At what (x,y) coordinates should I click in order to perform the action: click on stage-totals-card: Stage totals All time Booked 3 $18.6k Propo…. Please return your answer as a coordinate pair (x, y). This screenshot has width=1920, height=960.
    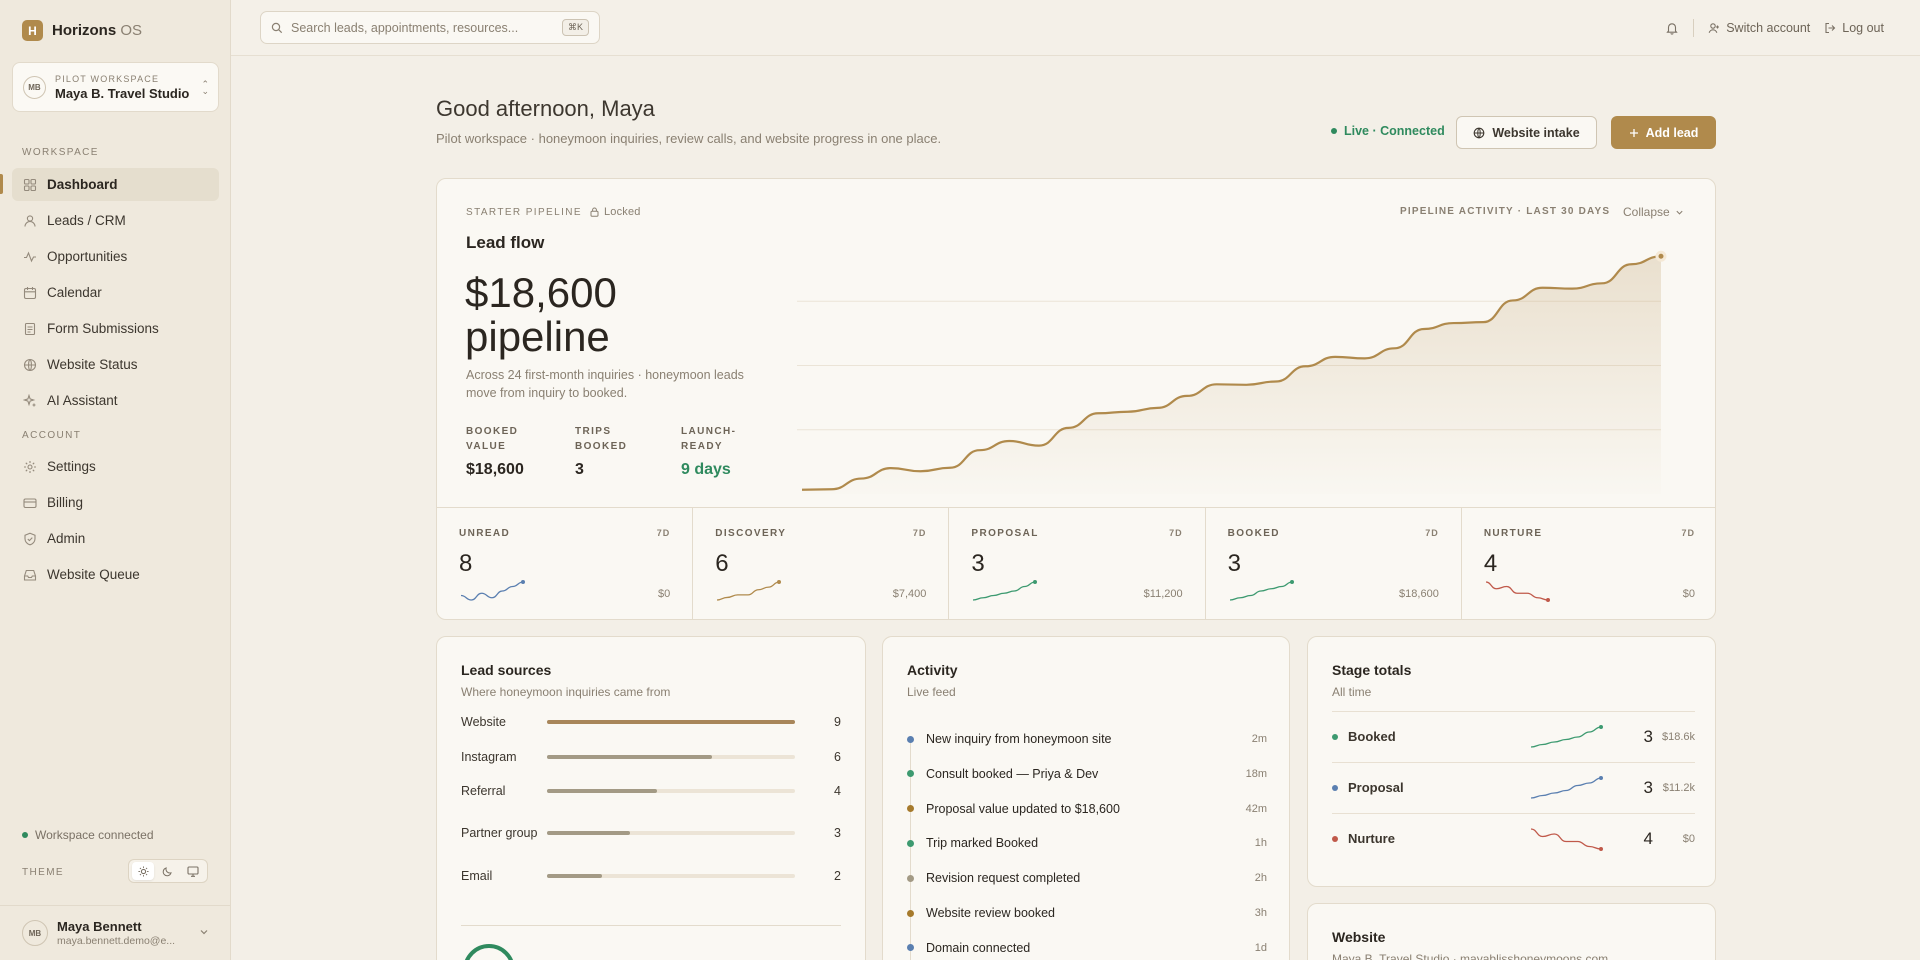
    Looking at the image, I should click on (1511, 761).